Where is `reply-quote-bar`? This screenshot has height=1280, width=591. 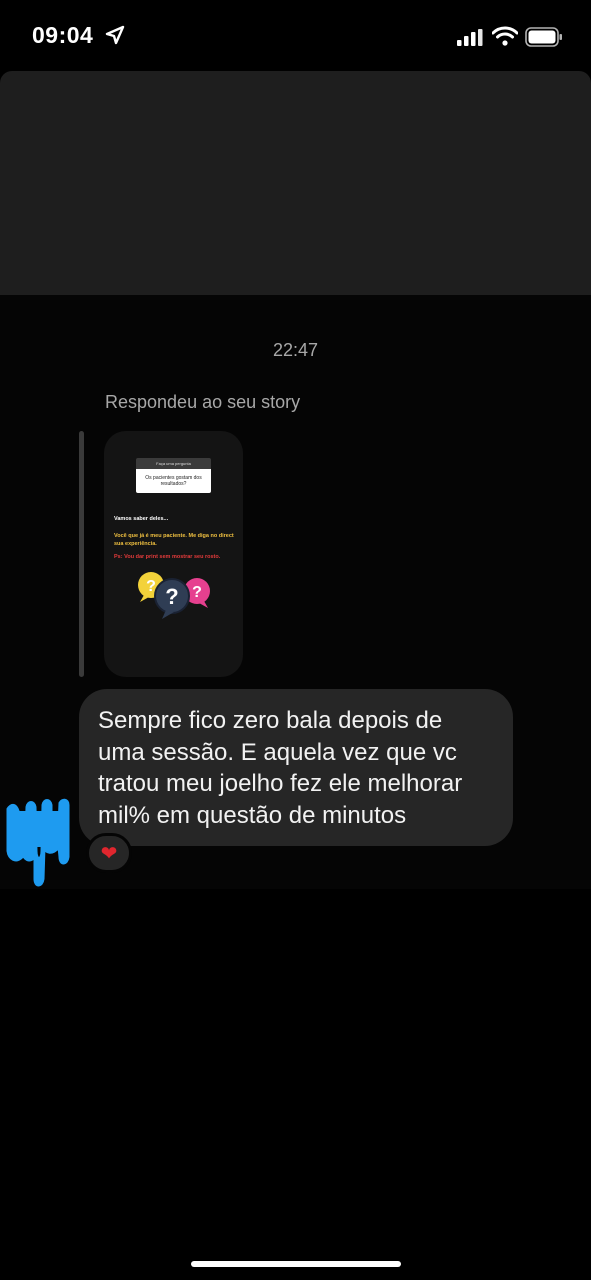 reply-quote-bar is located at coordinates (81, 554).